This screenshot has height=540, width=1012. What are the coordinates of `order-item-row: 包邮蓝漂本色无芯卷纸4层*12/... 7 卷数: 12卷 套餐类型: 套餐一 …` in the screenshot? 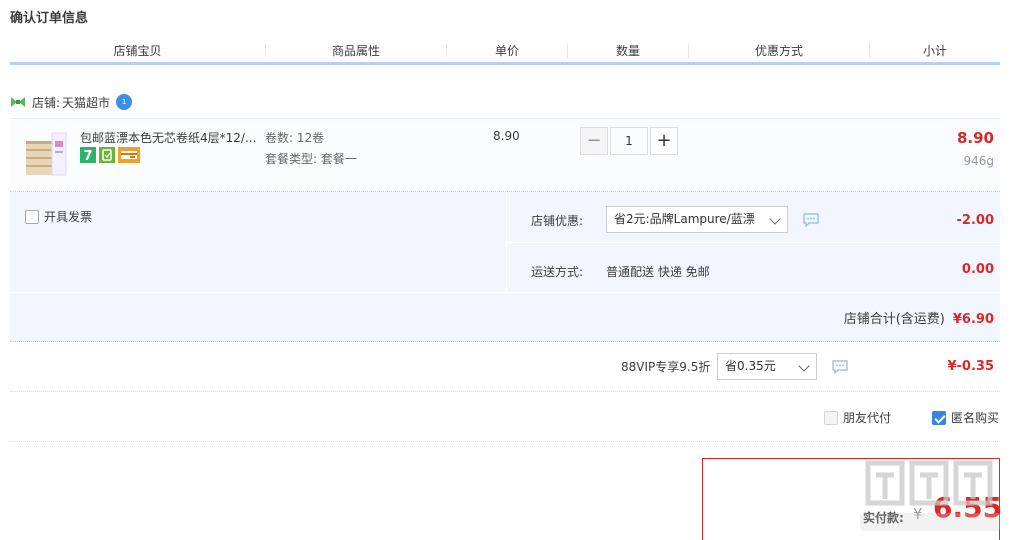 It's located at (505, 155).